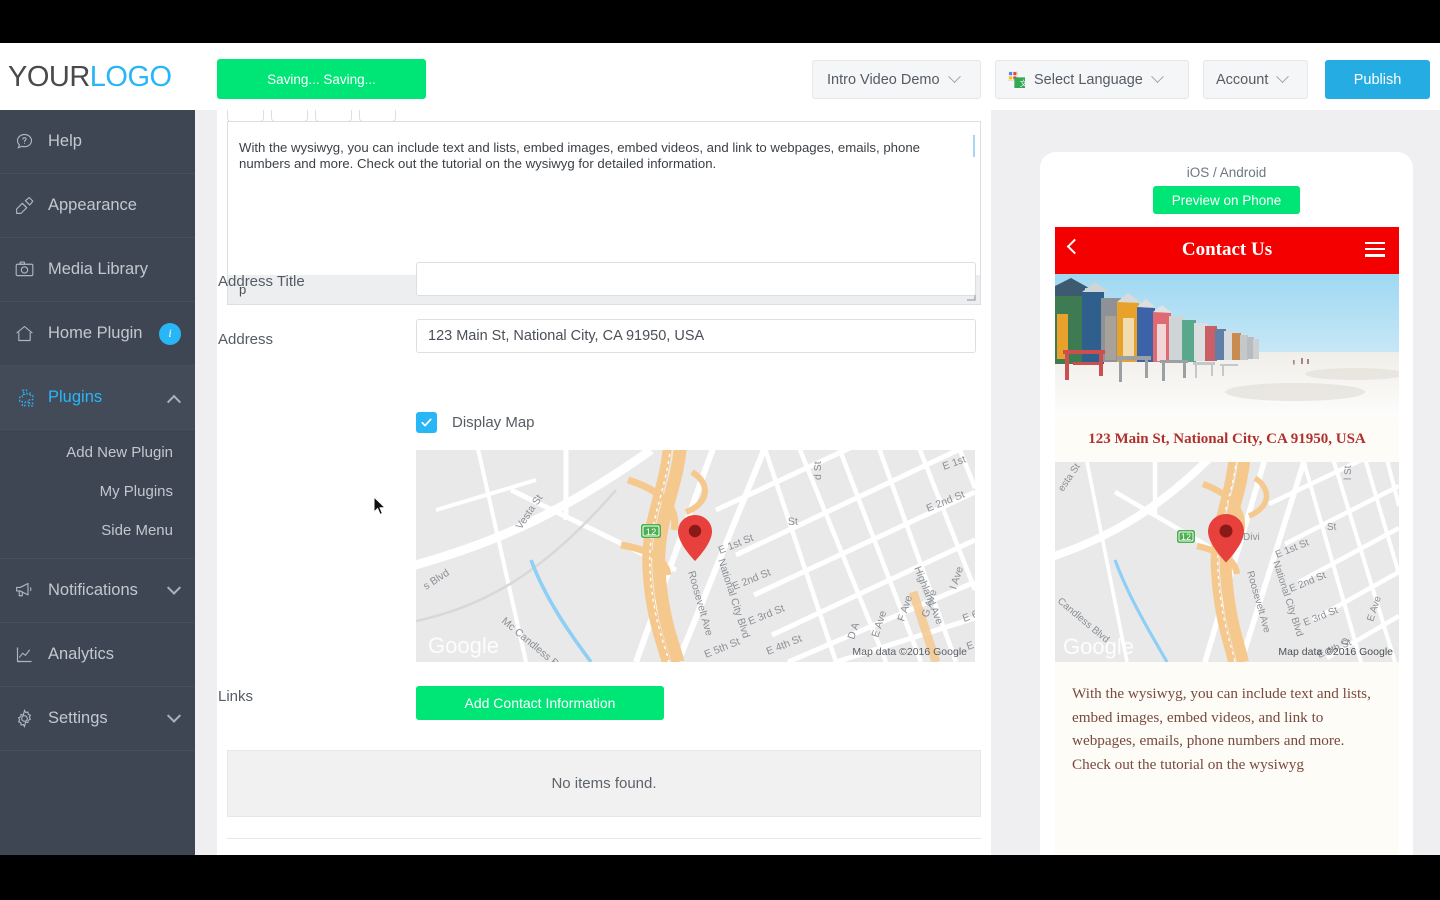  I want to click on sidebar-subitem-my-plugins: My Plugins, so click(97, 491).